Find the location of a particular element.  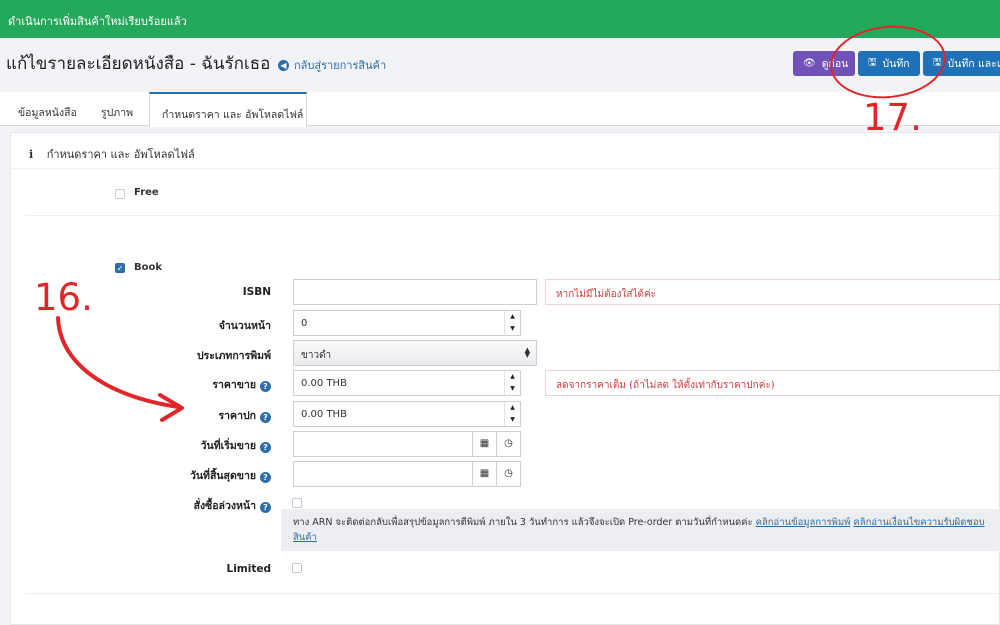

annotation-arrow is located at coordinates (120, 369).